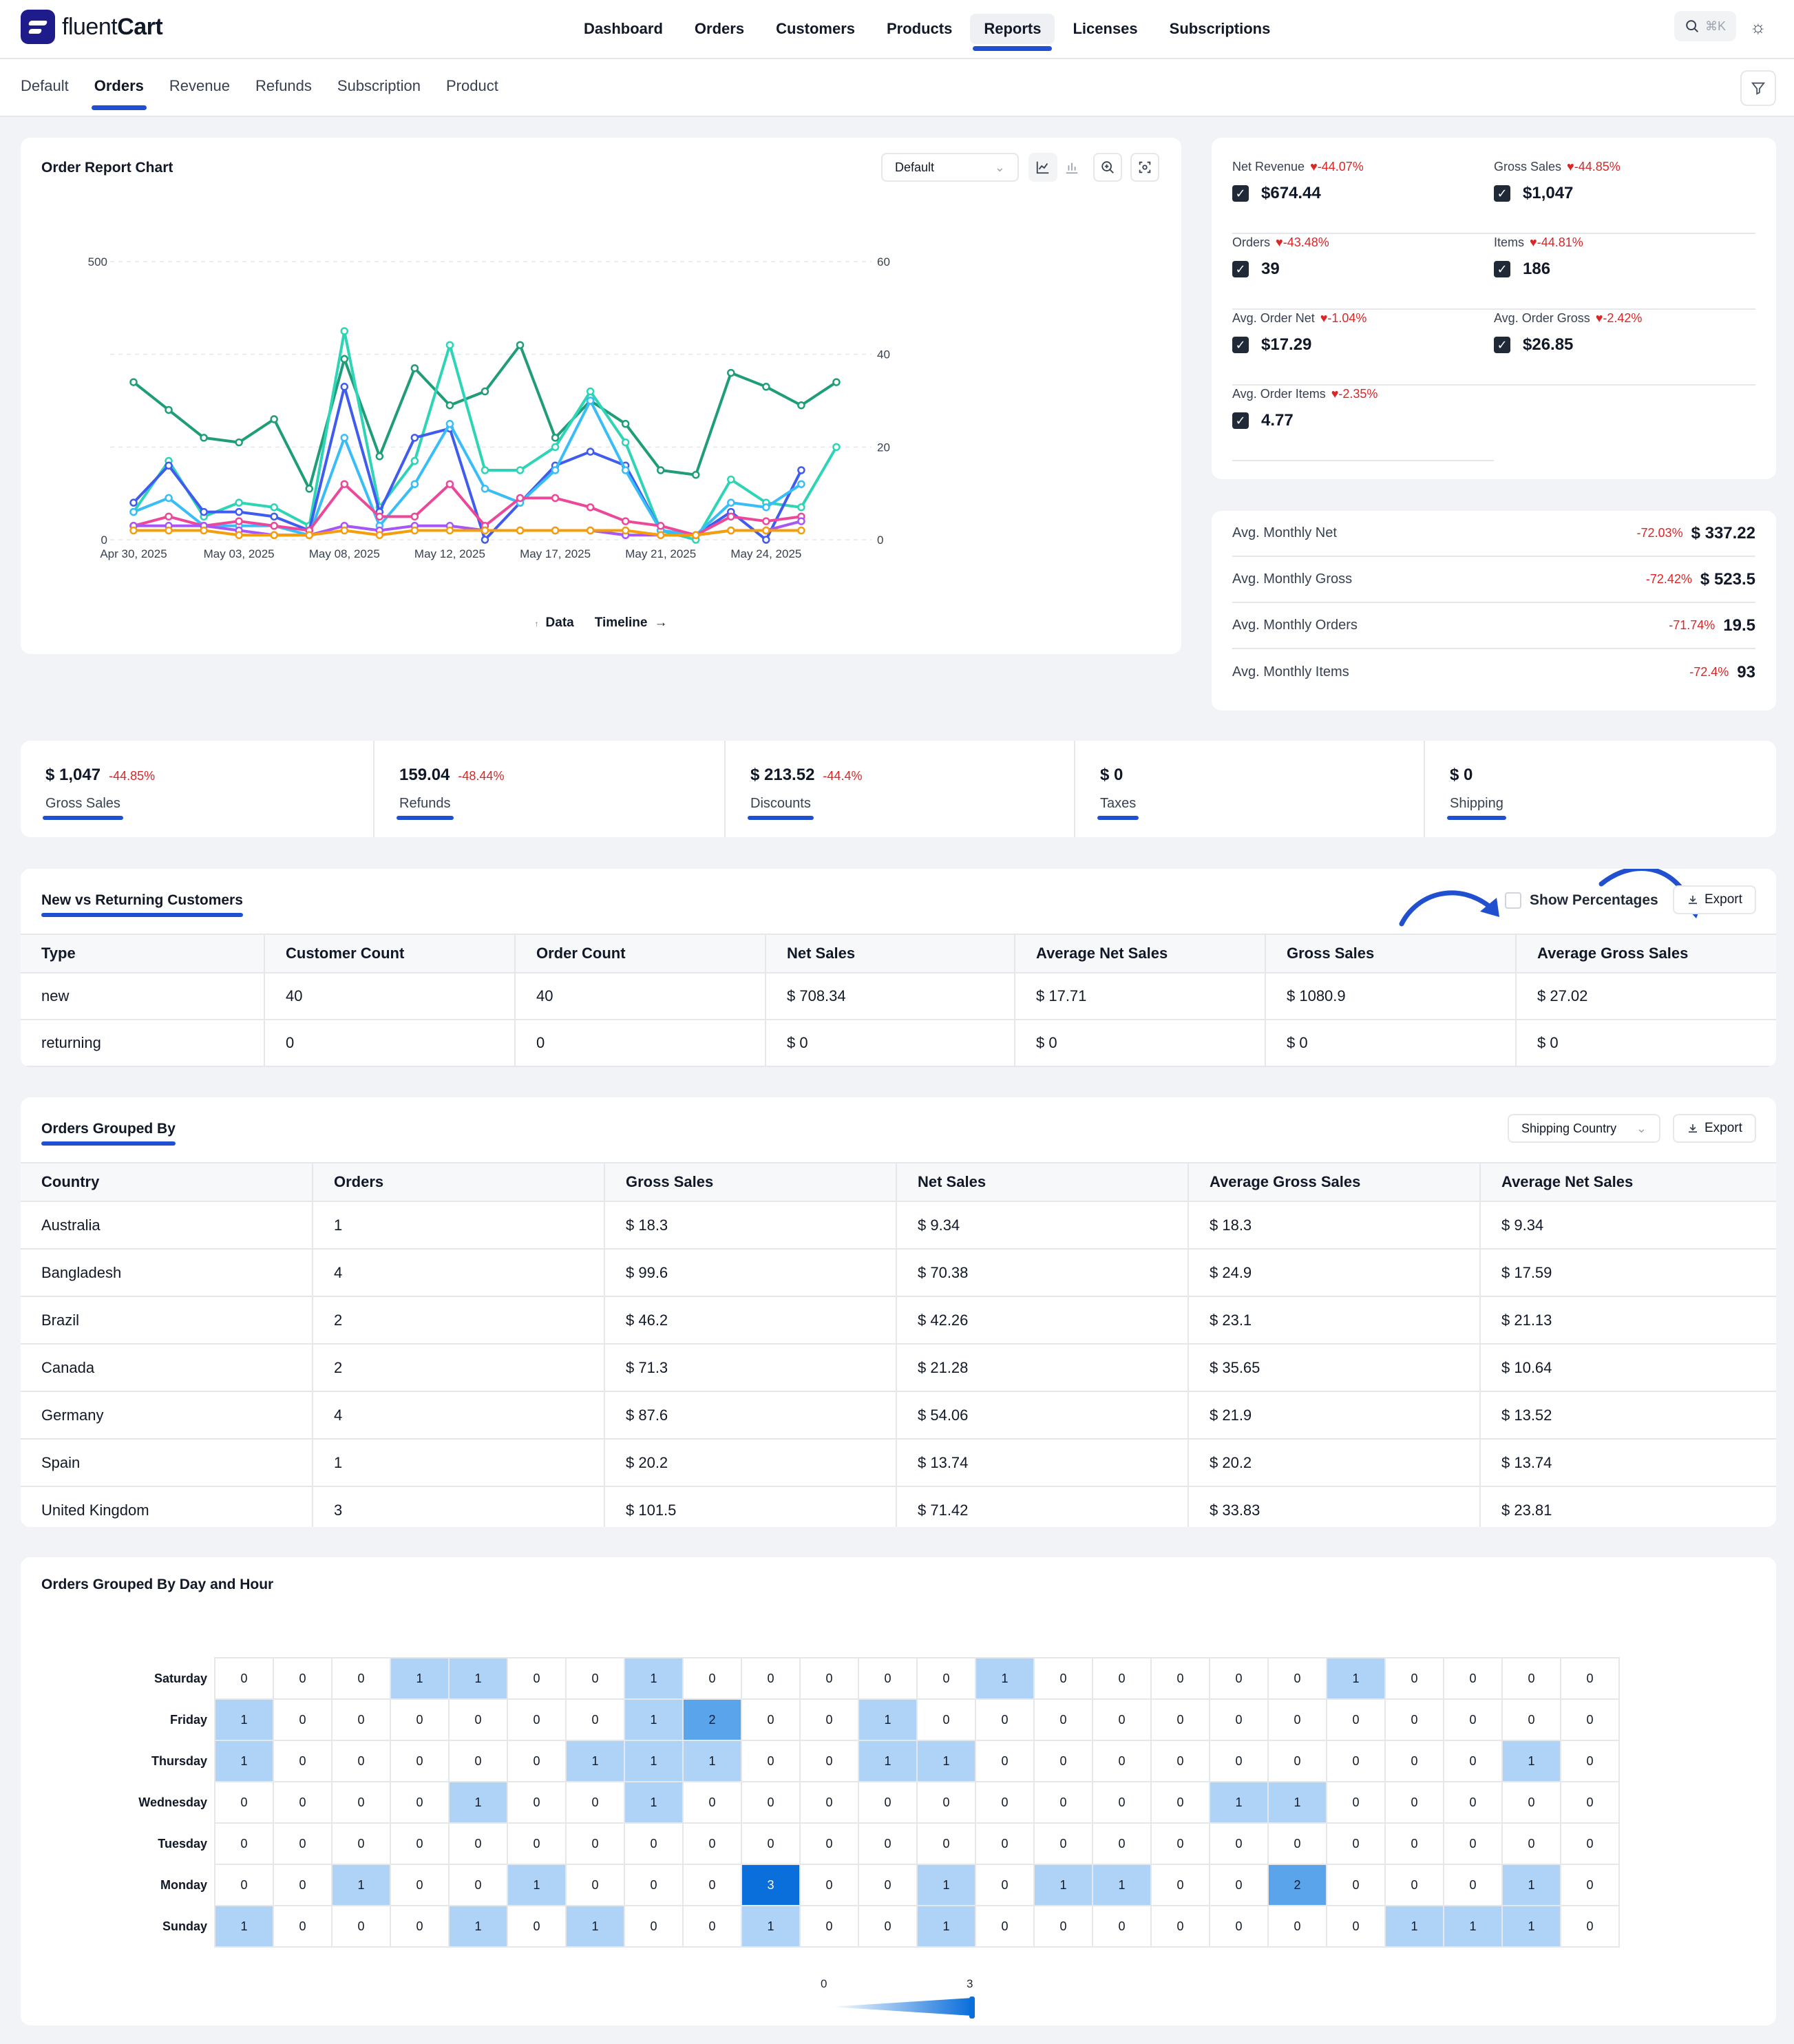  I want to click on tab-subscription: Subscription, so click(379, 91).